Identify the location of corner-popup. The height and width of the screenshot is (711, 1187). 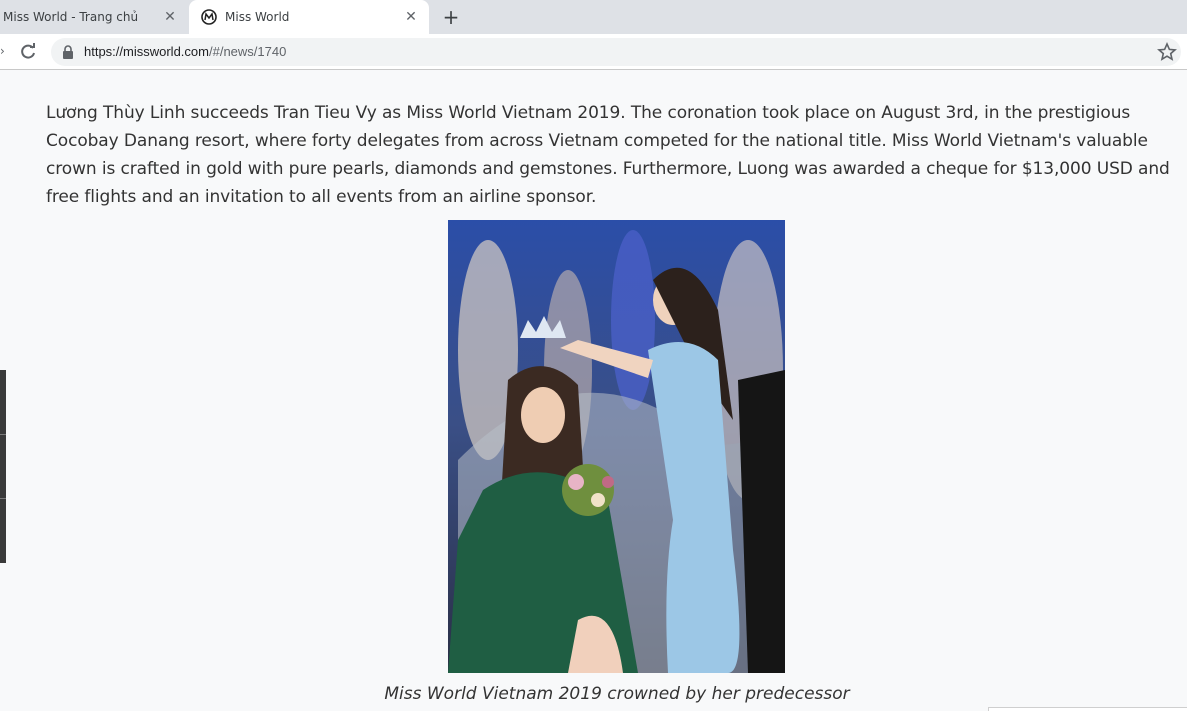
(1087, 709).